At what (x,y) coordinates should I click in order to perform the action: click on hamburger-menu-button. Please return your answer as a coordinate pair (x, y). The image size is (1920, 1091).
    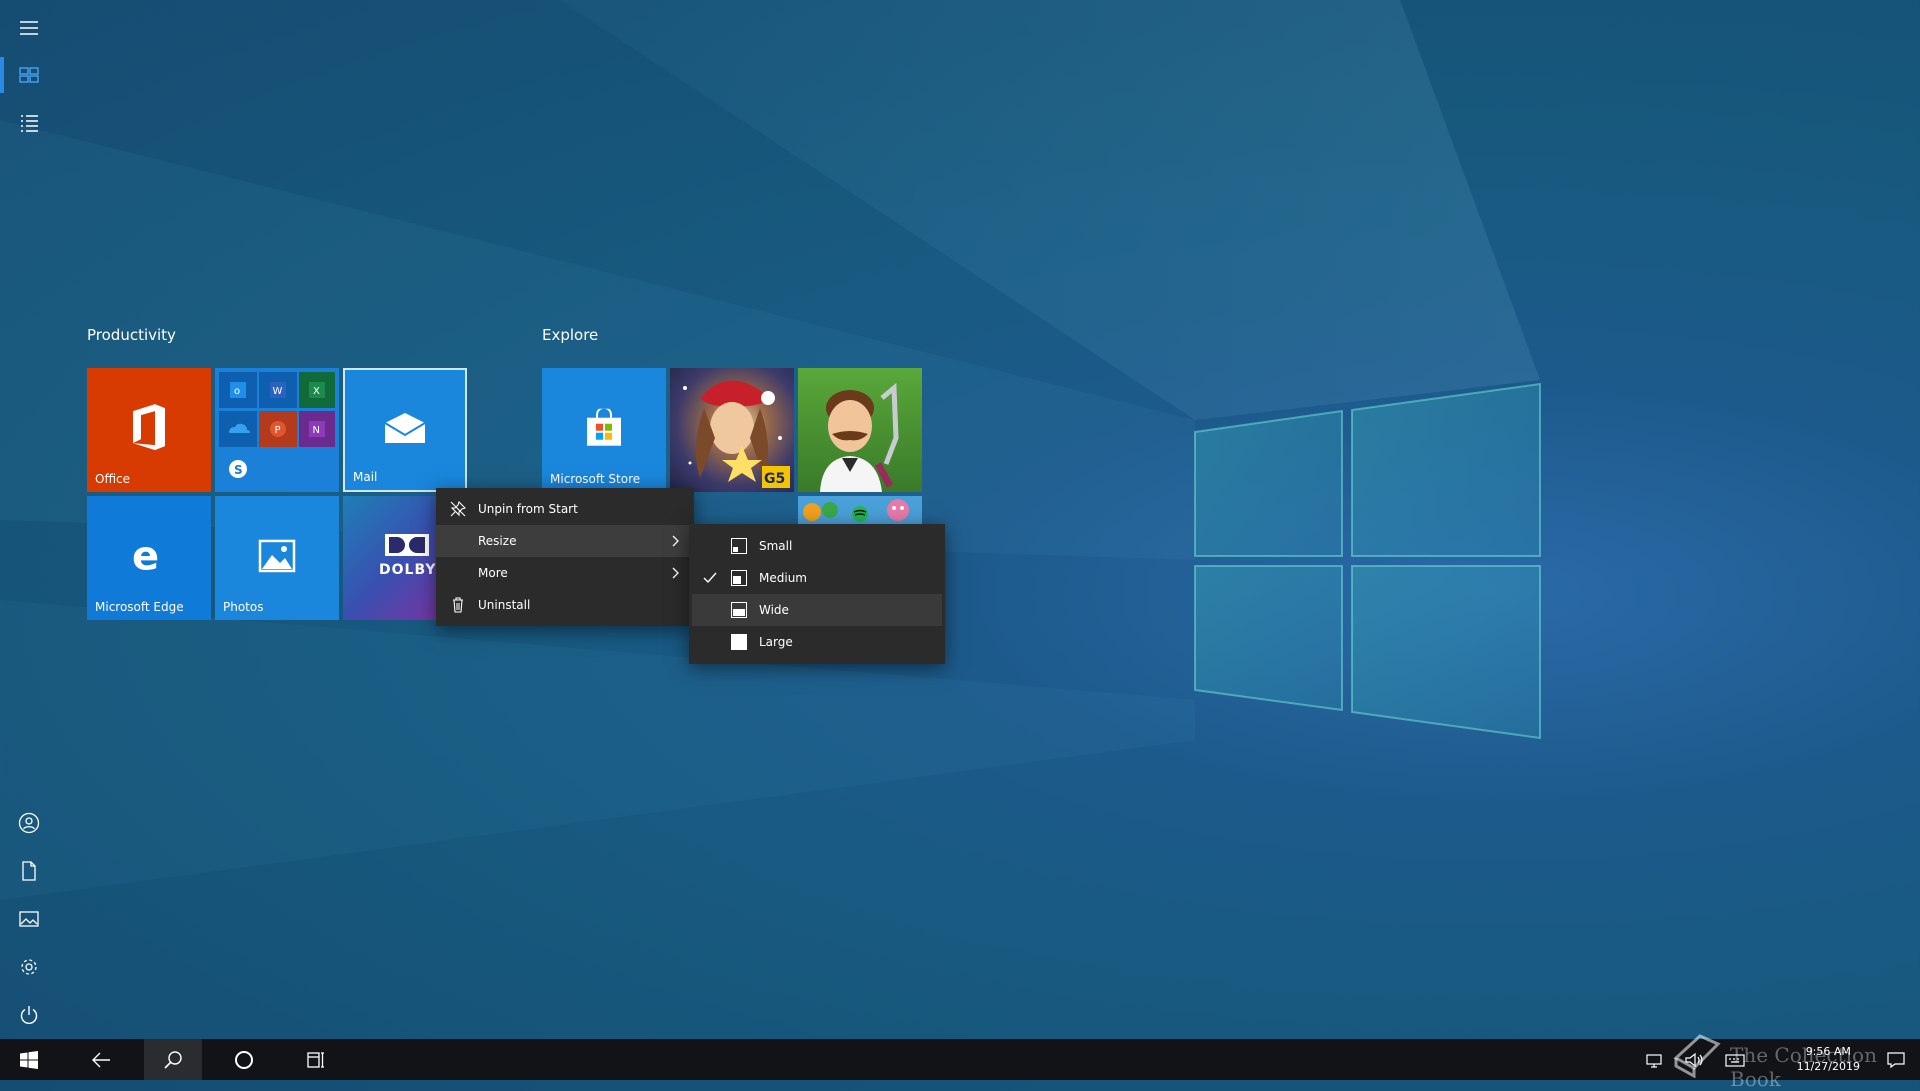
    Looking at the image, I should click on (29, 28).